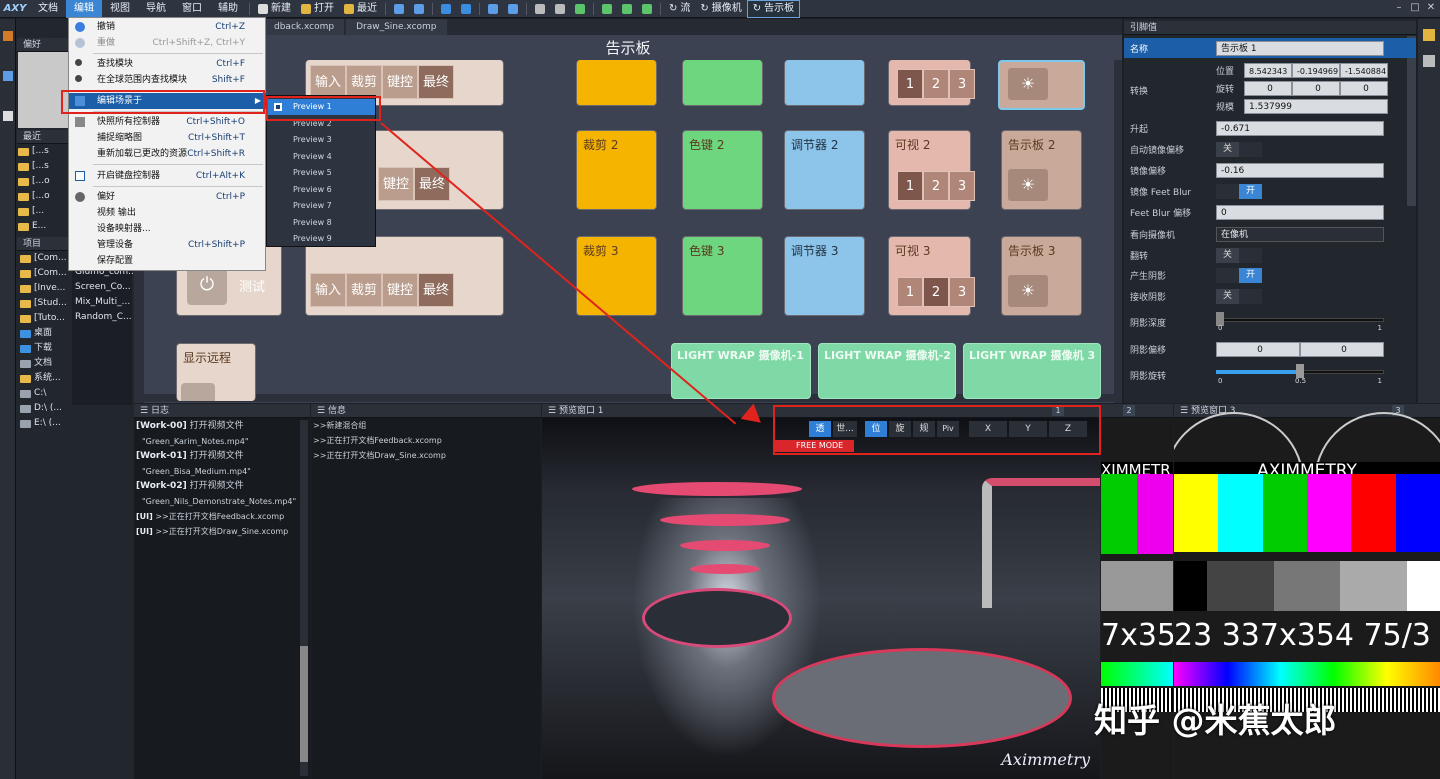  I want to click on pos-y-field: -0.194969, so click(1316, 70).